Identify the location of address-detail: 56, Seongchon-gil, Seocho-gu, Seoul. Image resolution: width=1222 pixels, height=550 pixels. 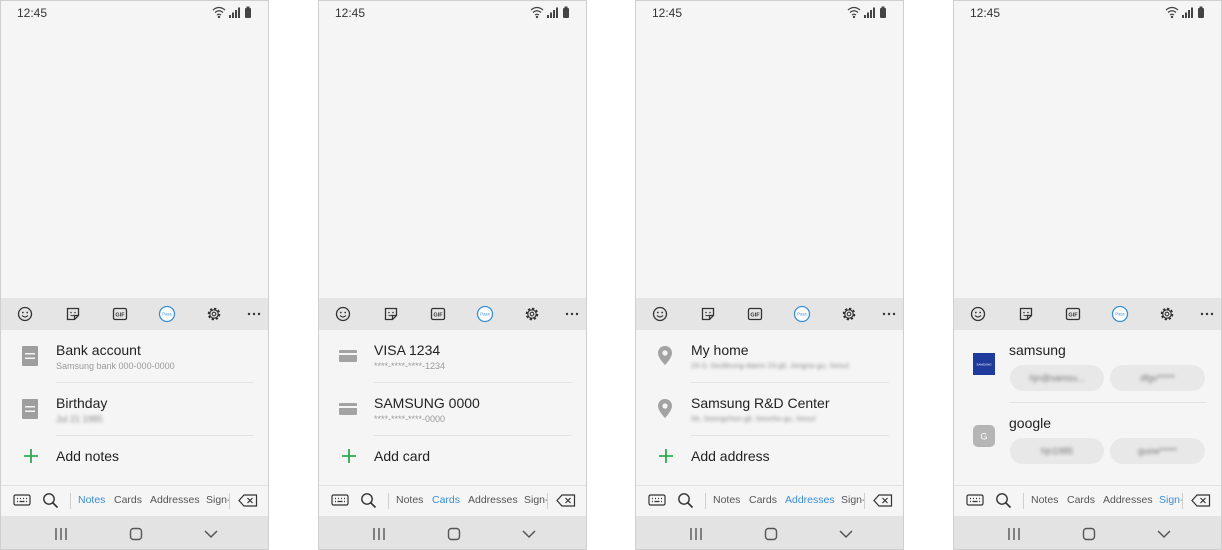
(753, 418).